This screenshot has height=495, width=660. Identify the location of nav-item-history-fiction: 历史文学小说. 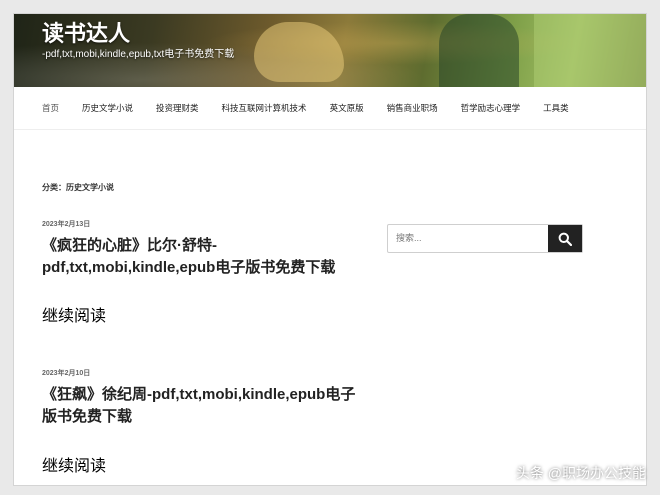
(107, 108).